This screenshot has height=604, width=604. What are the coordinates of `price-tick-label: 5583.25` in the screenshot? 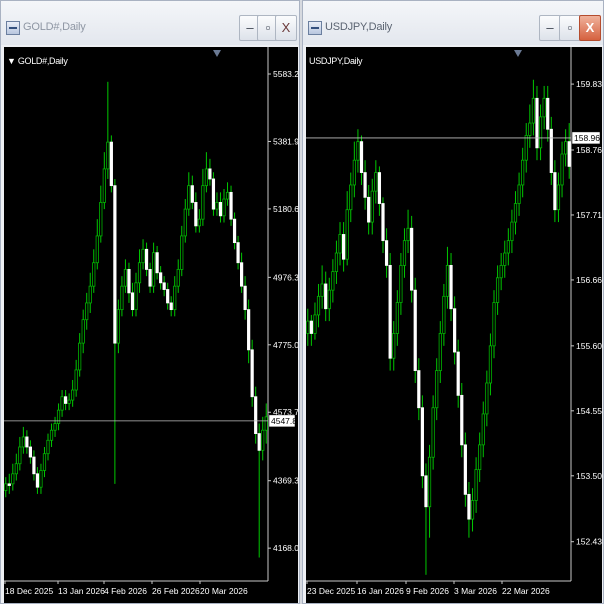 It's located at (285, 74).